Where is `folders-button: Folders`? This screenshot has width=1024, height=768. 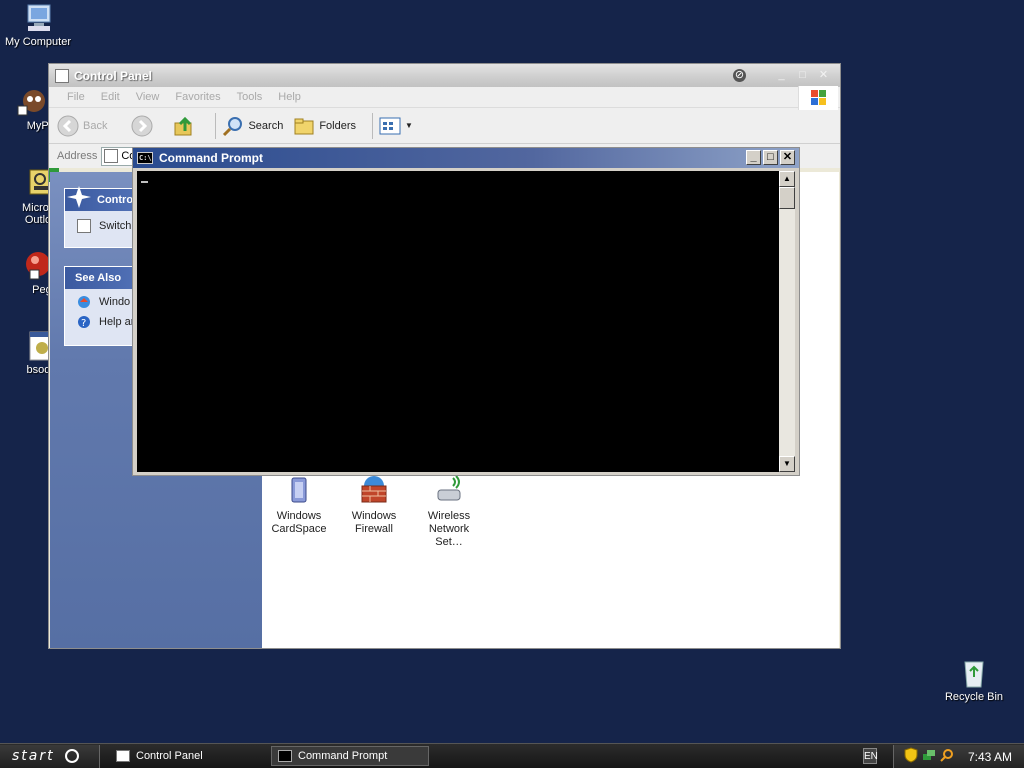
folders-button: Folders is located at coordinates (324, 126).